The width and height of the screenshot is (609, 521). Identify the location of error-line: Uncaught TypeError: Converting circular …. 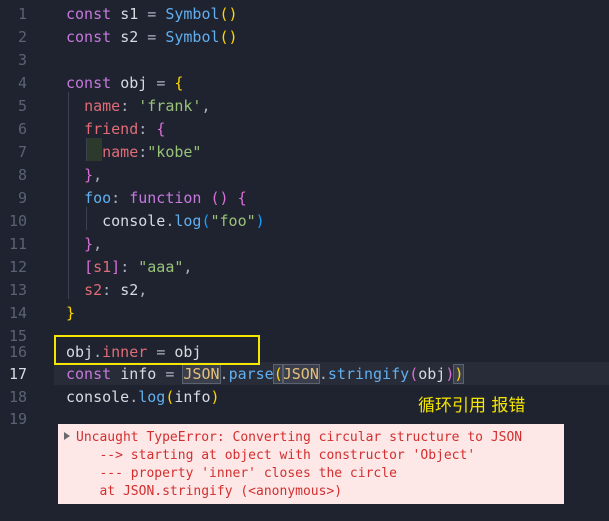
(299, 437).